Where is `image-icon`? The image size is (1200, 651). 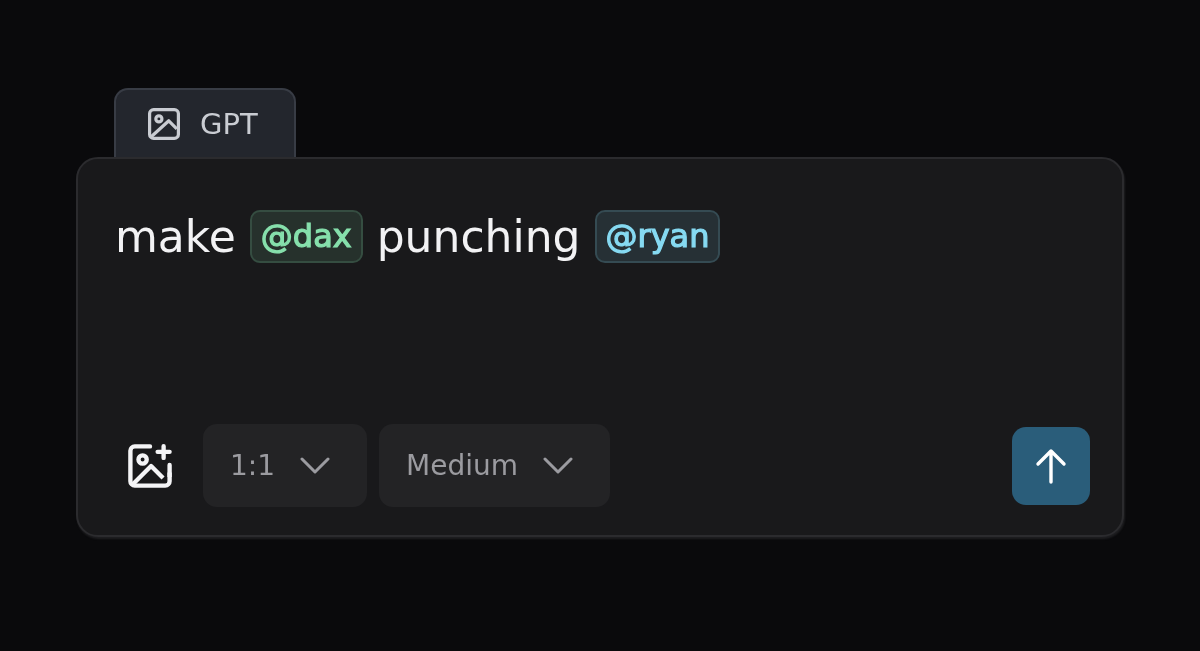
image-icon is located at coordinates (164, 124).